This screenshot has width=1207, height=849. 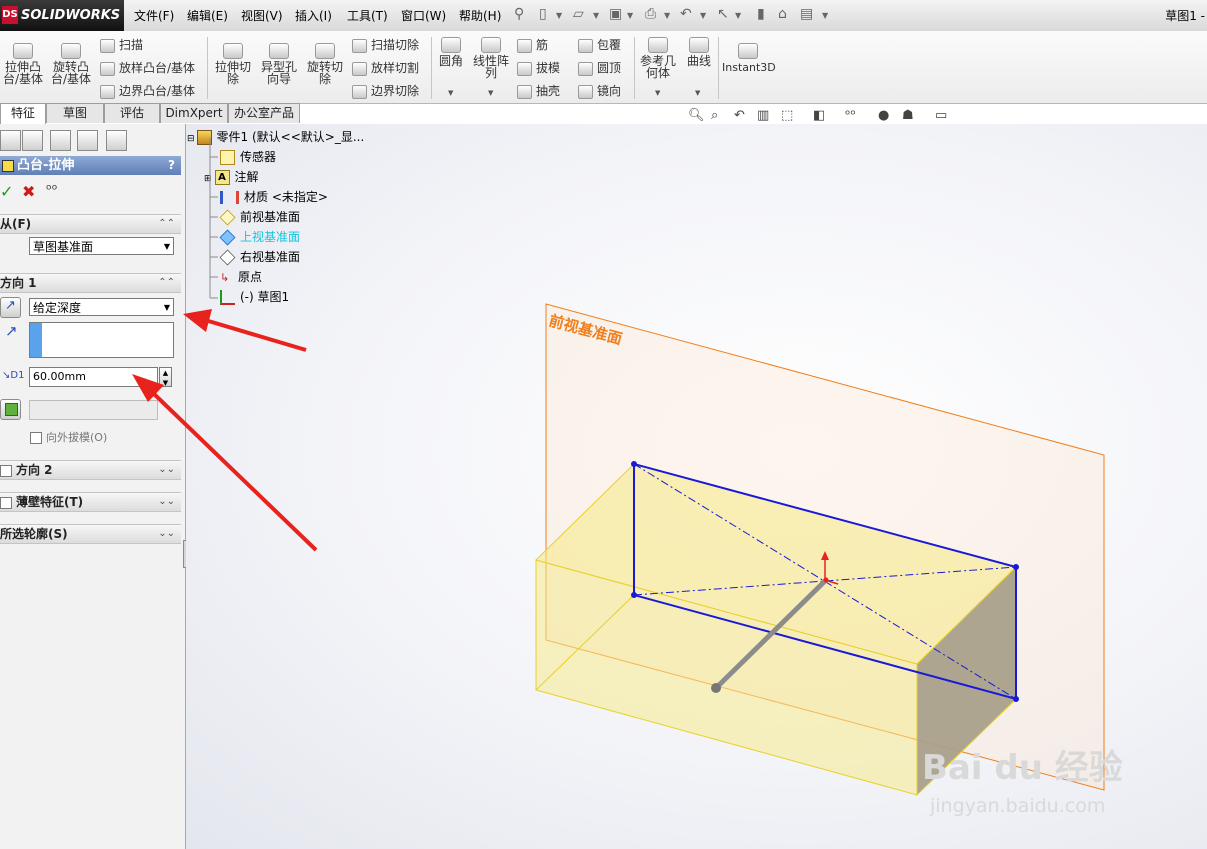 I want to click on drag-handle-end, so click(x=716, y=688).